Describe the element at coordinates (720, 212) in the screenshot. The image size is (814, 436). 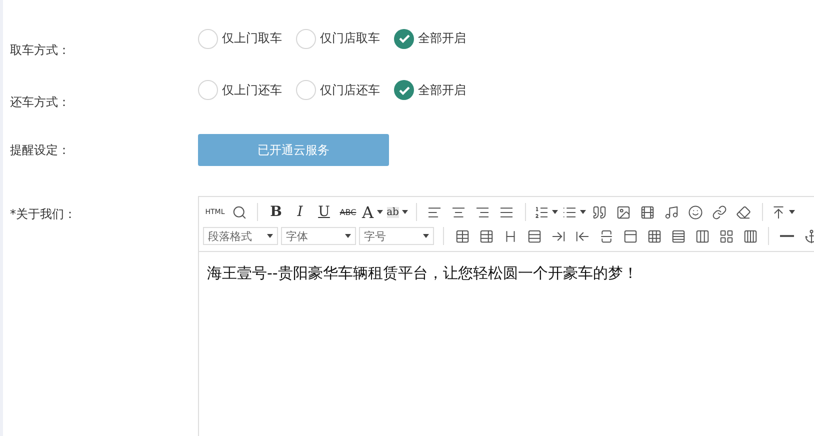
I see `link-icon` at that location.